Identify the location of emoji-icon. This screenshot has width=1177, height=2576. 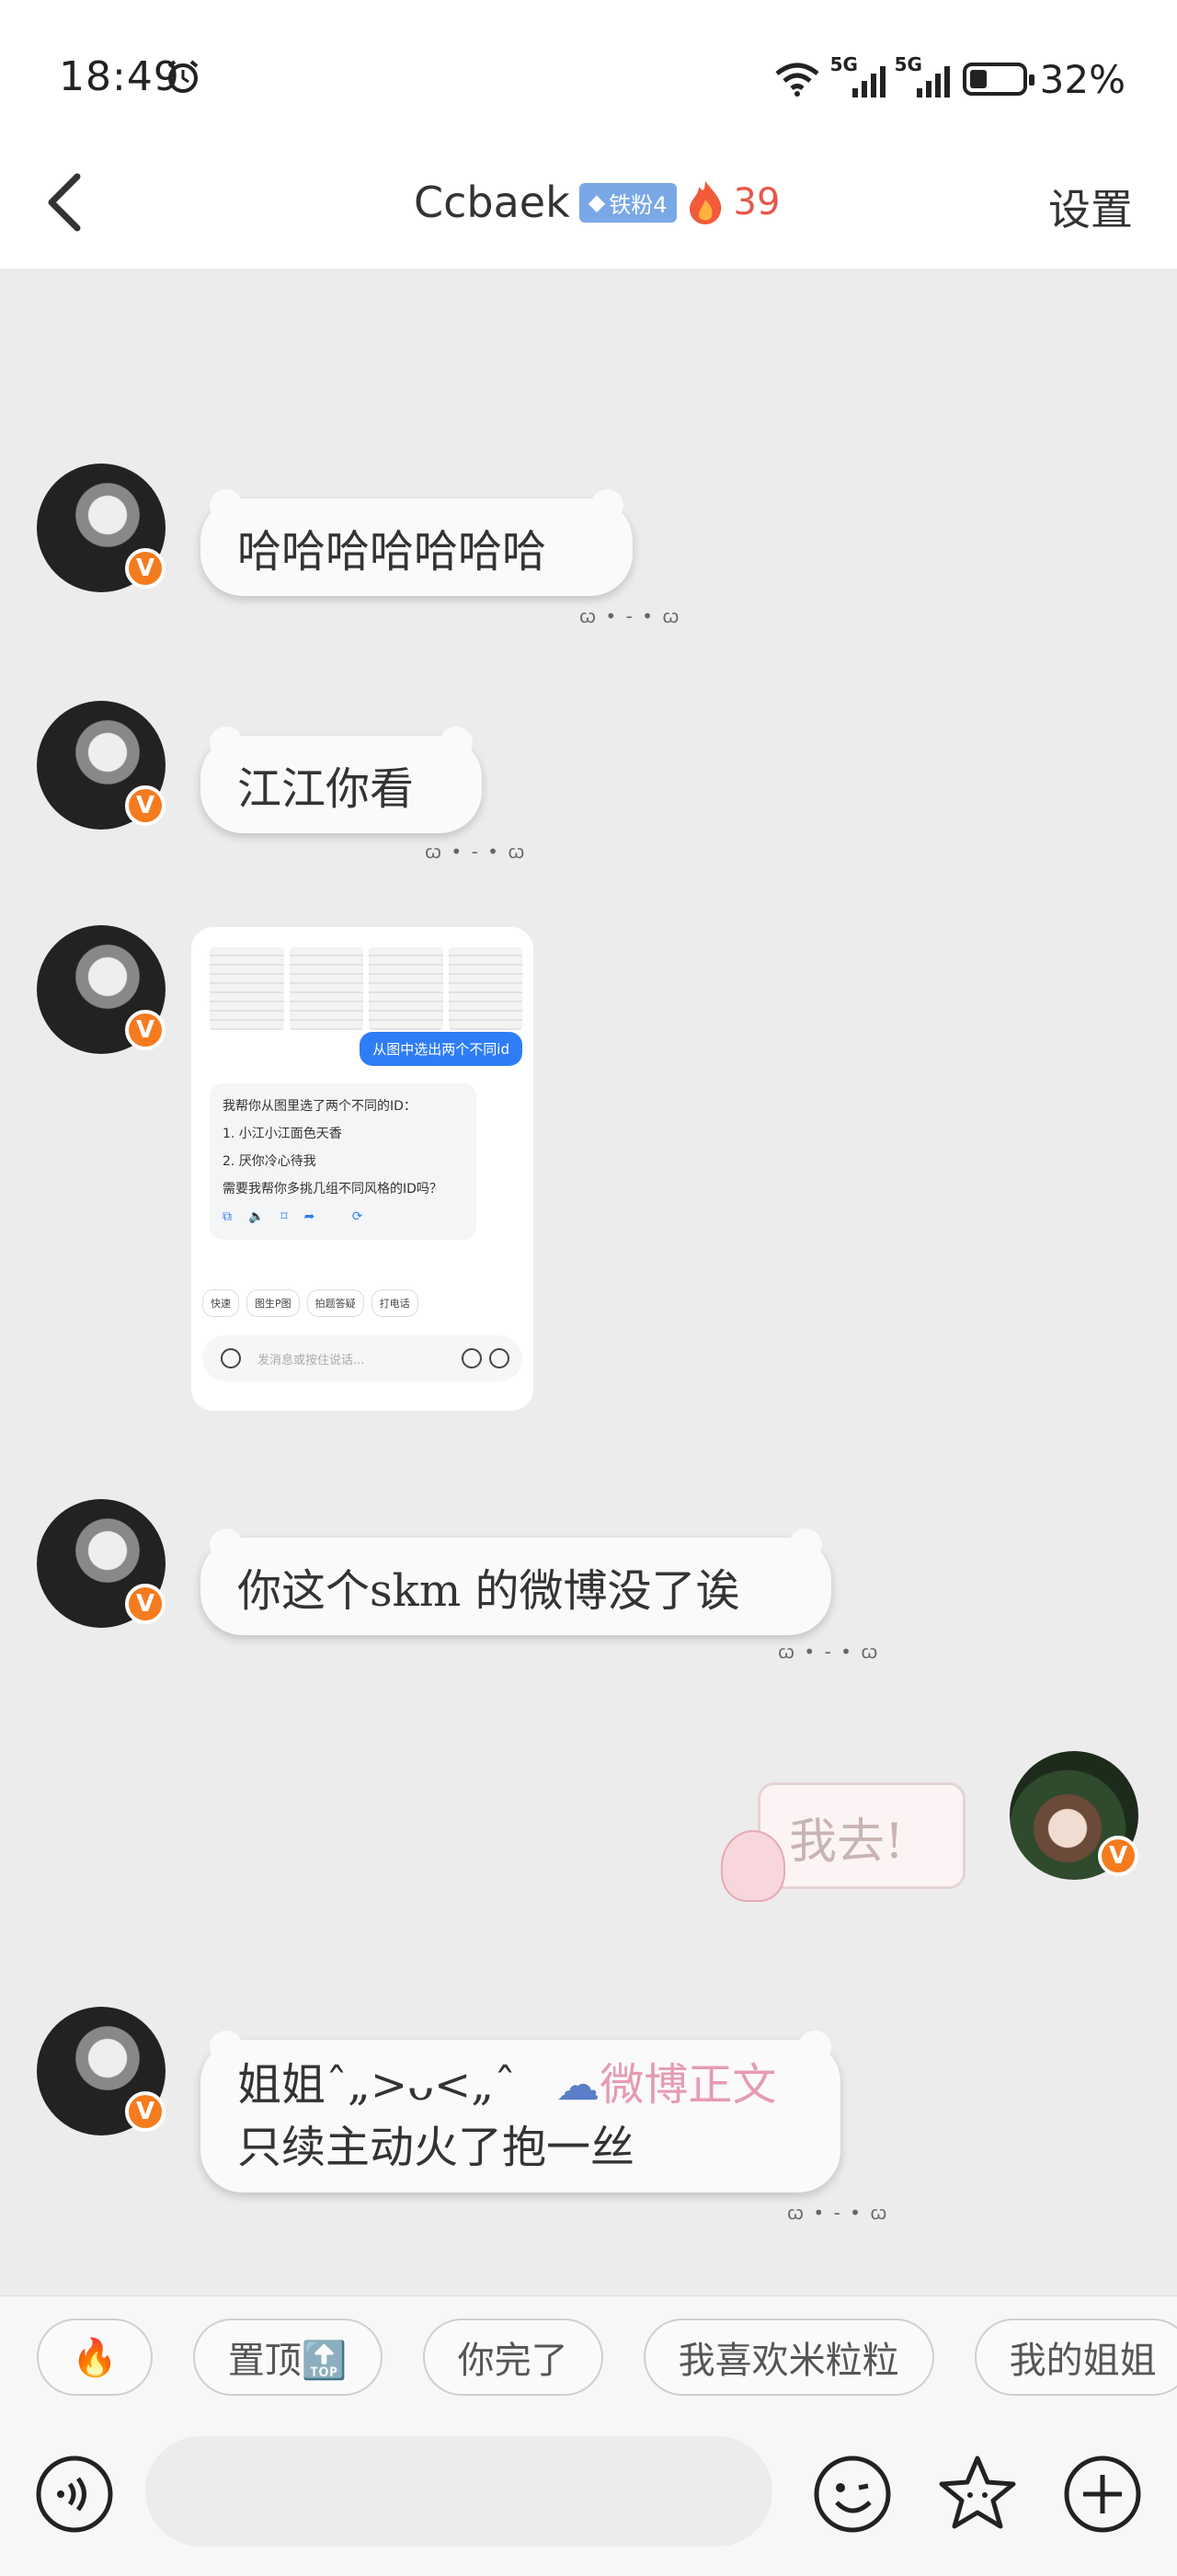
(852, 2494).